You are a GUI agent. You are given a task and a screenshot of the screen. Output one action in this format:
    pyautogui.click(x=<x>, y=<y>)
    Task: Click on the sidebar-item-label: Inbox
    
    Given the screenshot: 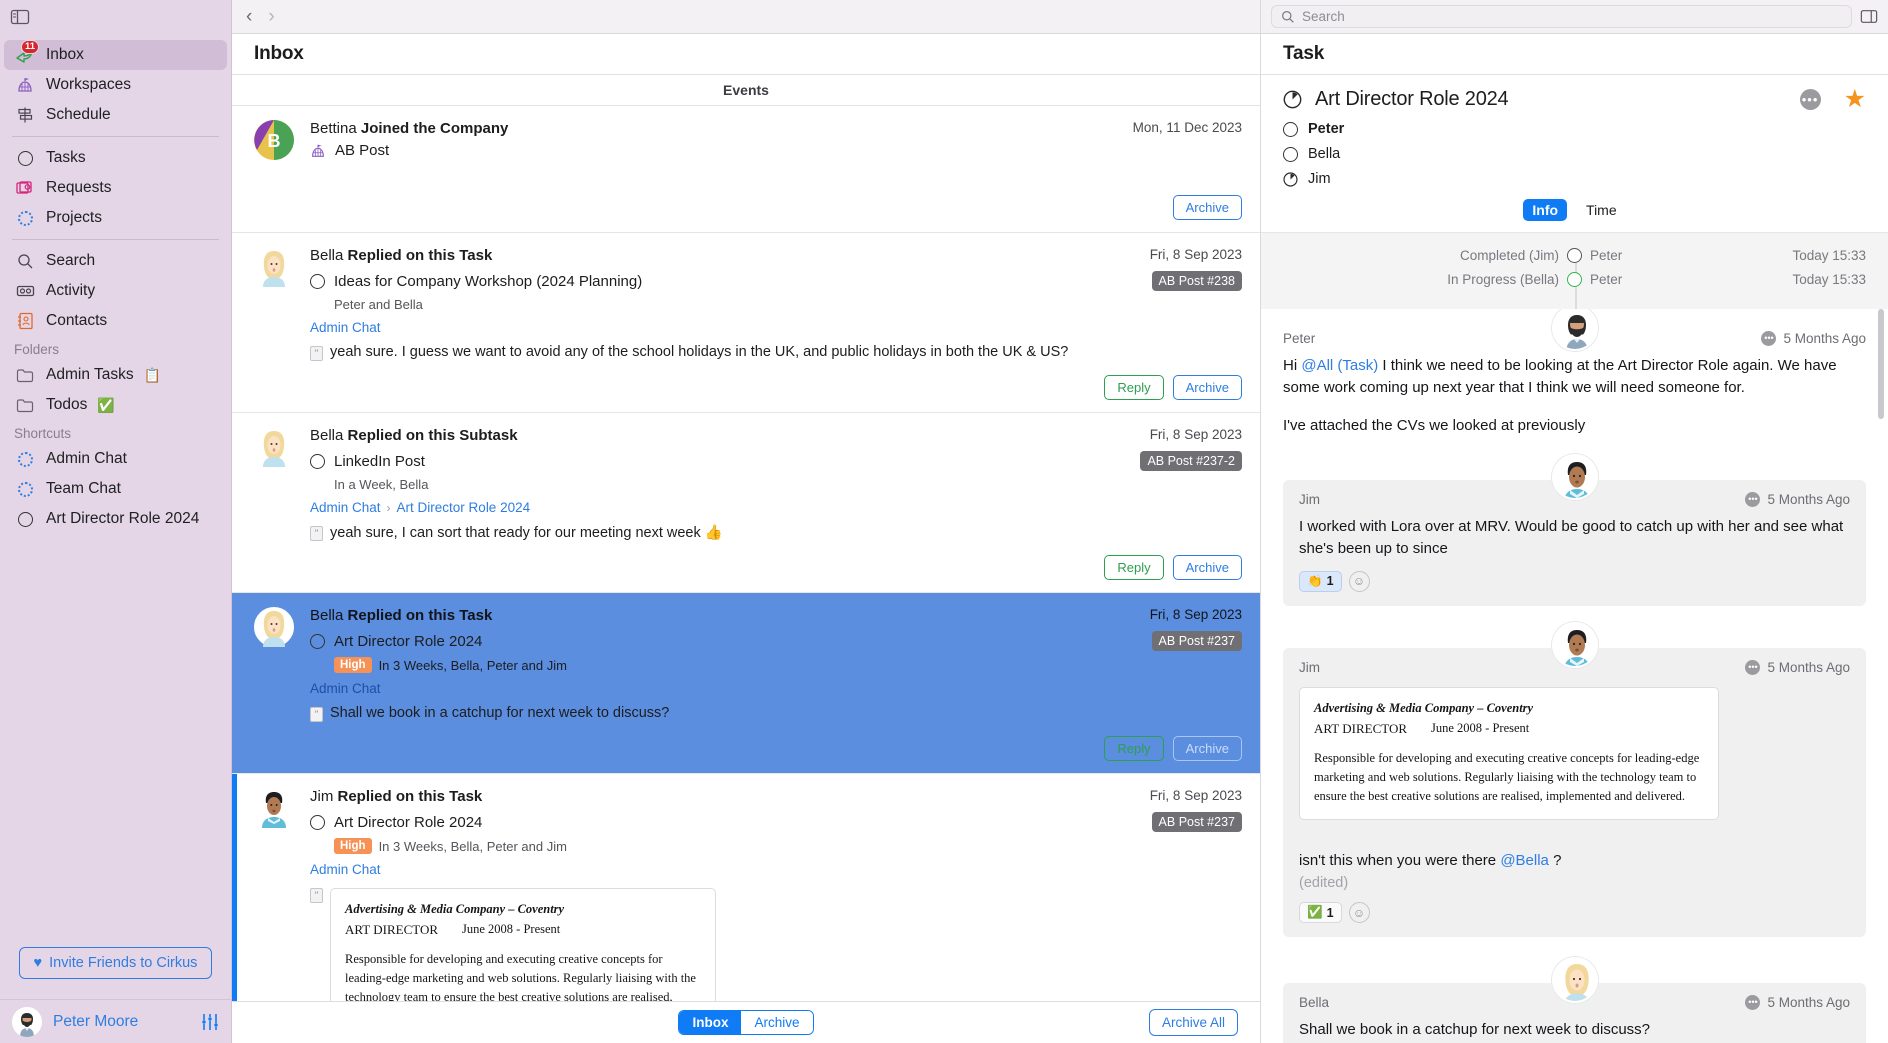 What is the action you would take?
    pyautogui.click(x=65, y=54)
    